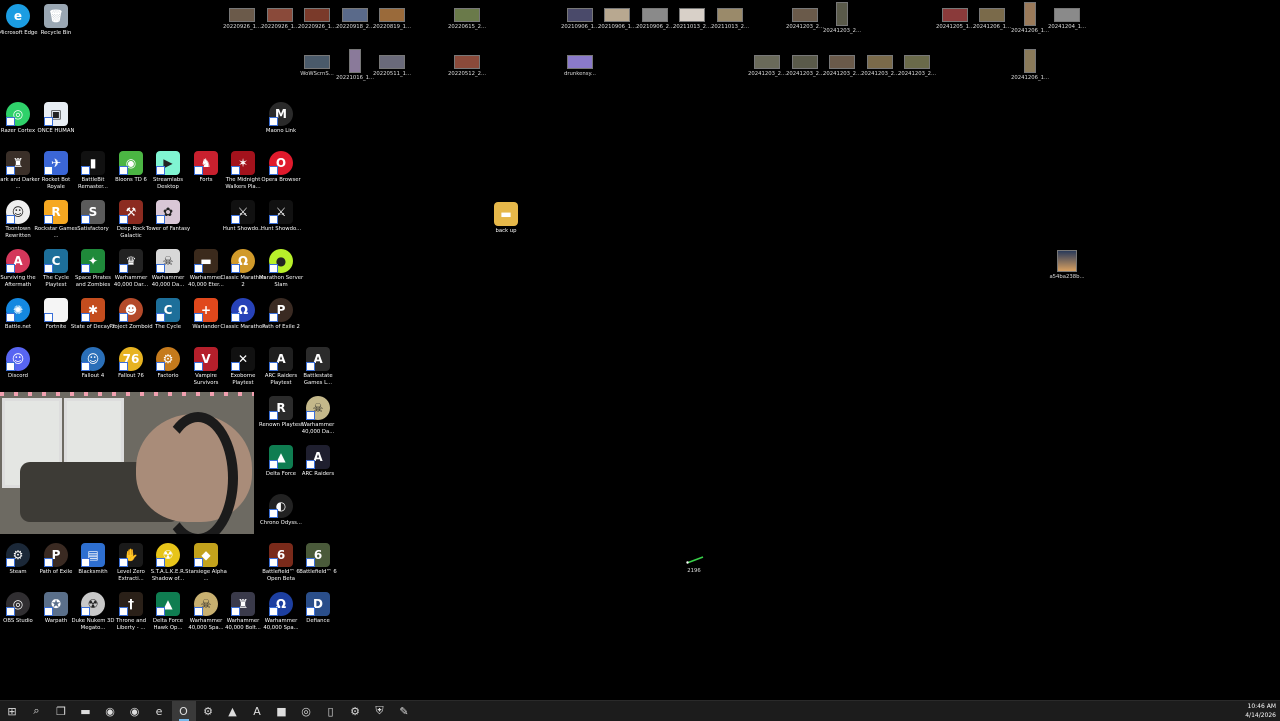  Describe the element at coordinates (131, 604) in the screenshot. I see `throne-and-liberty-icon: †` at that location.